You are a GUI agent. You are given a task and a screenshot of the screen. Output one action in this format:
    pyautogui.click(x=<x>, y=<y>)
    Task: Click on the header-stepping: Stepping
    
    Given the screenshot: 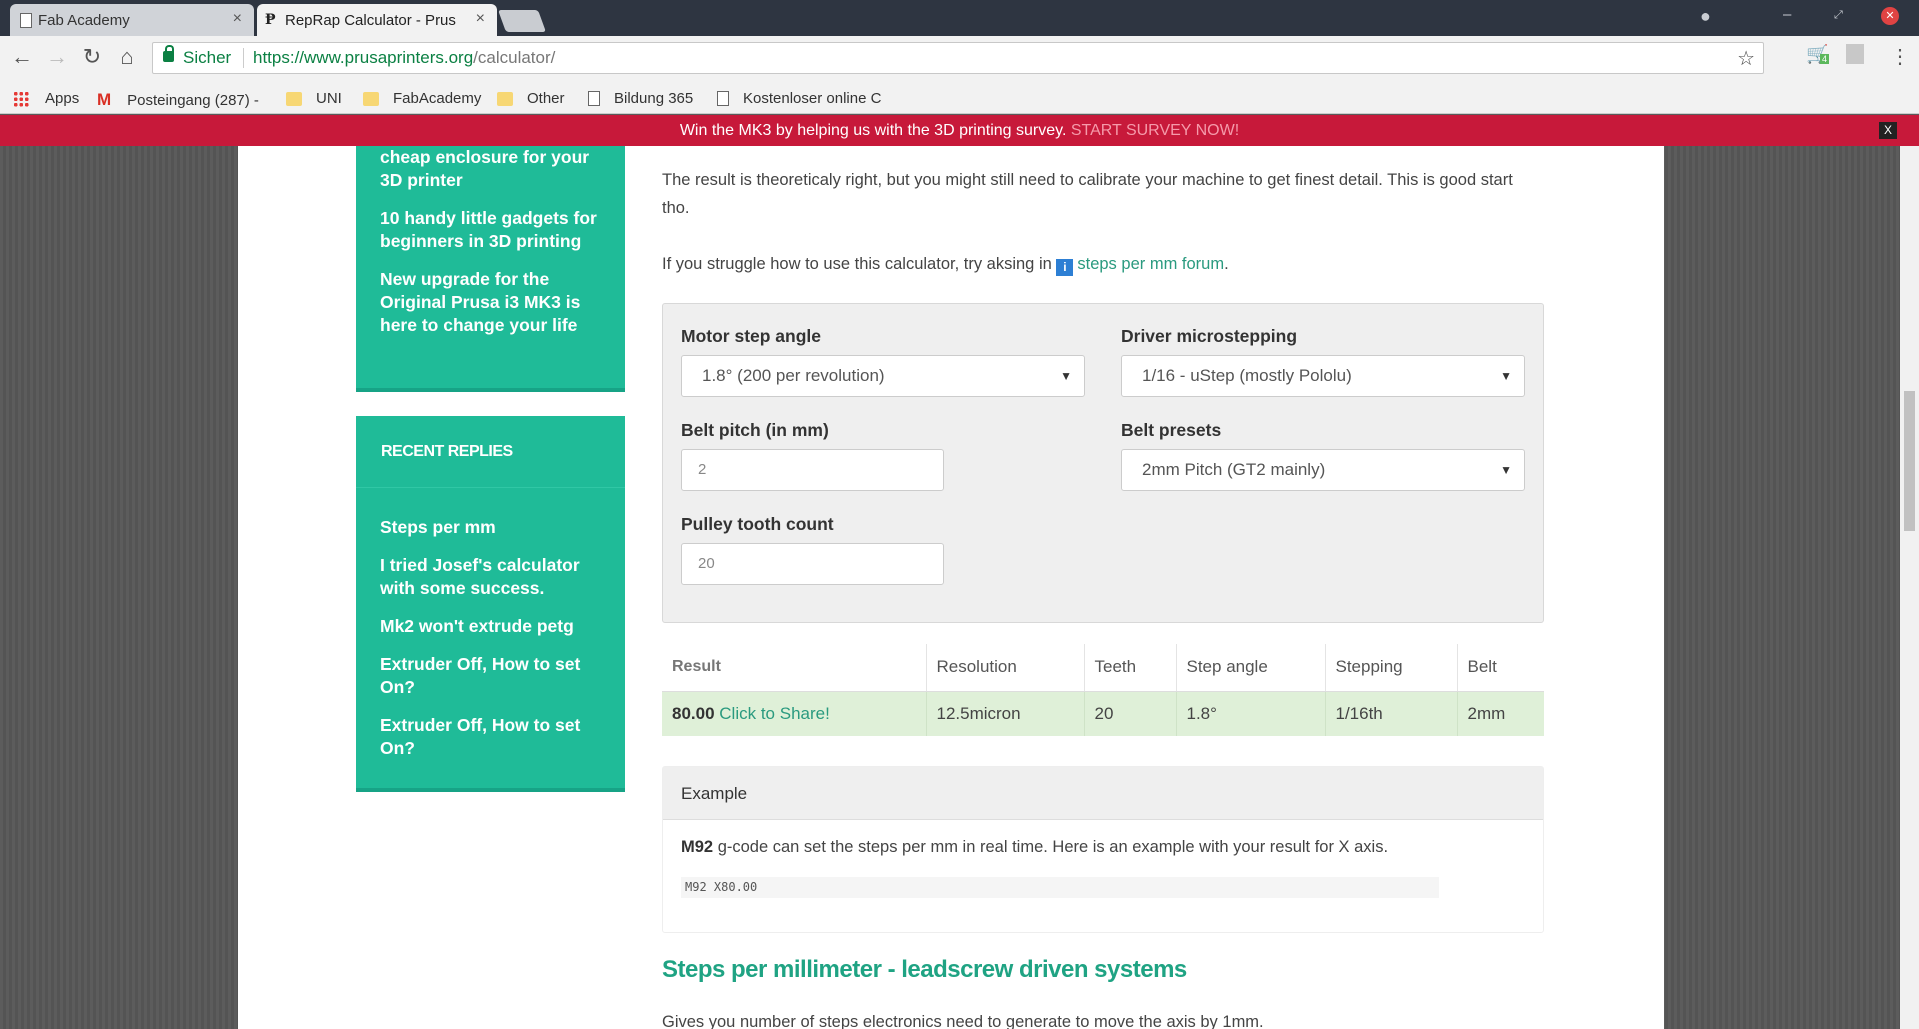 What is the action you would take?
    pyautogui.click(x=1391, y=668)
    